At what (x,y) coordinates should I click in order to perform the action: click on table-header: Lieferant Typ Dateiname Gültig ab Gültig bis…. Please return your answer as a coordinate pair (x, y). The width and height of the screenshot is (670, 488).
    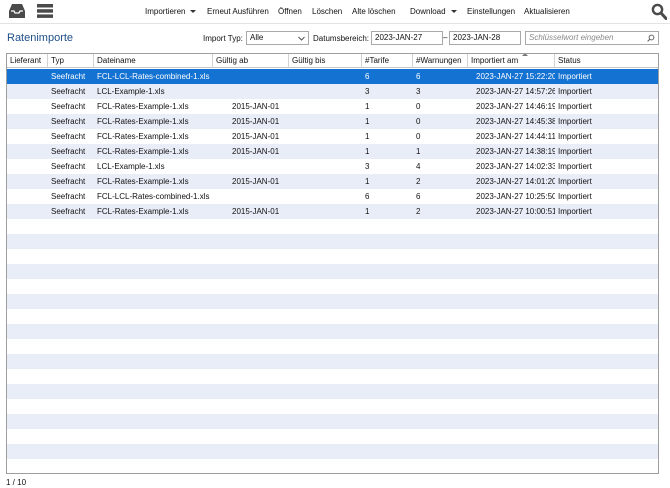
    Looking at the image, I should click on (332, 61).